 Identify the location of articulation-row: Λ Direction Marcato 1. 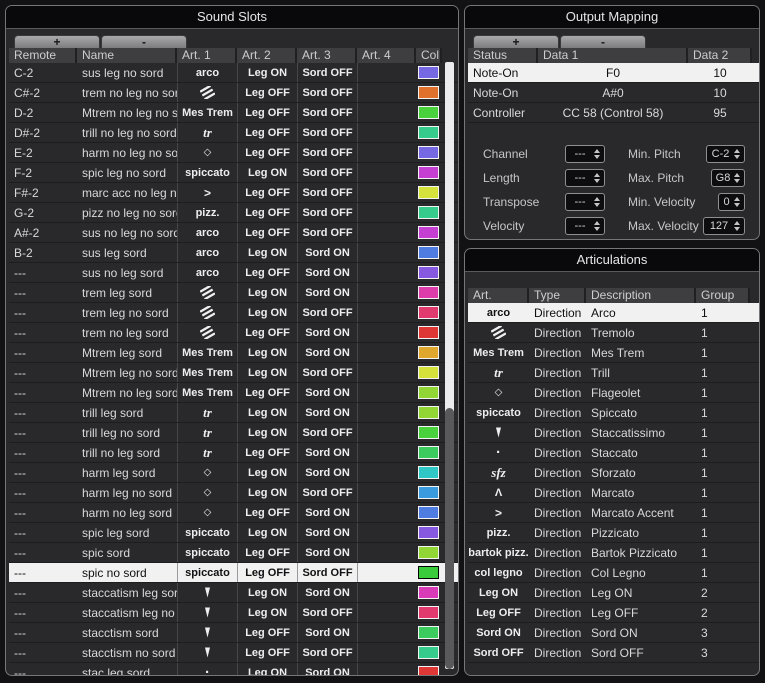
(613, 493).